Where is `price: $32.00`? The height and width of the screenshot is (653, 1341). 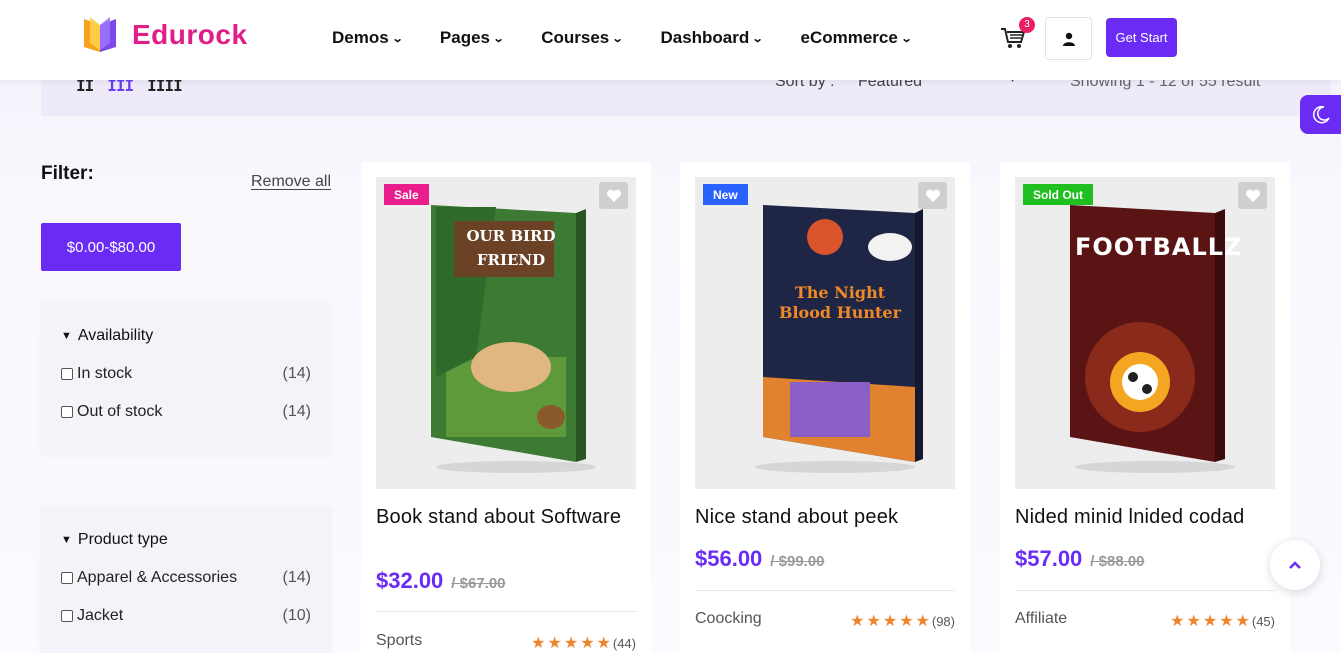
price: $32.00 is located at coordinates (410, 580).